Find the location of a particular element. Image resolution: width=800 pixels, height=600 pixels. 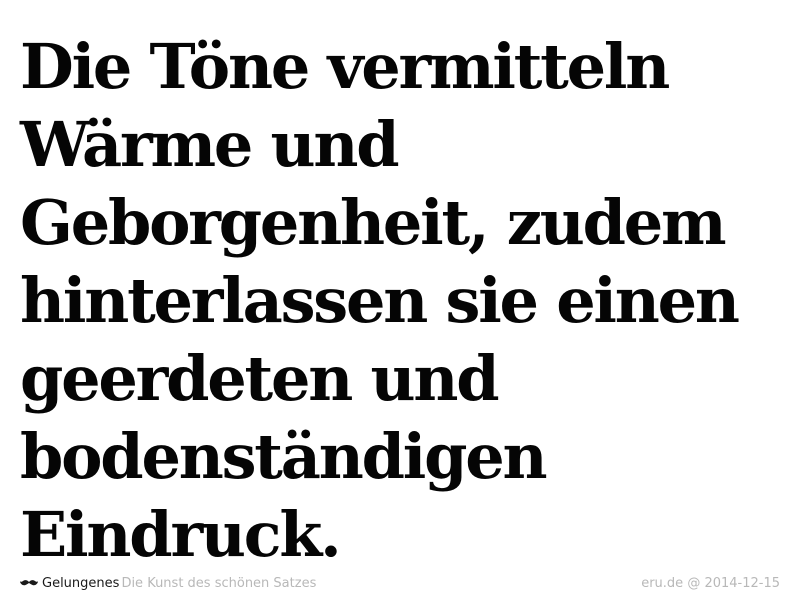

tagline: Die Kunst des schönen Satzes is located at coordinates (219, 583).